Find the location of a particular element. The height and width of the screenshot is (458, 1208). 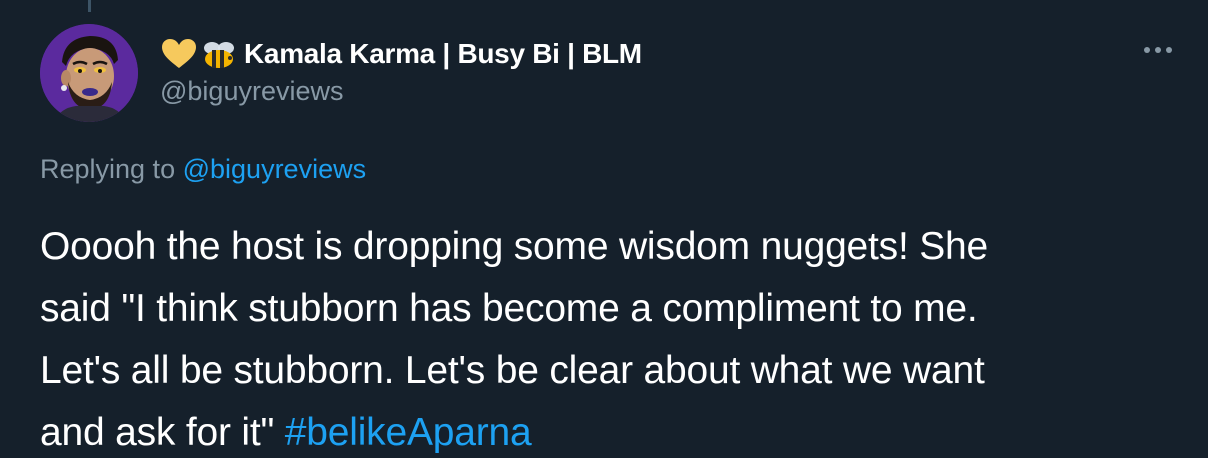

tweet-text-line: and ask for it" is located at coordinates (157, 432).